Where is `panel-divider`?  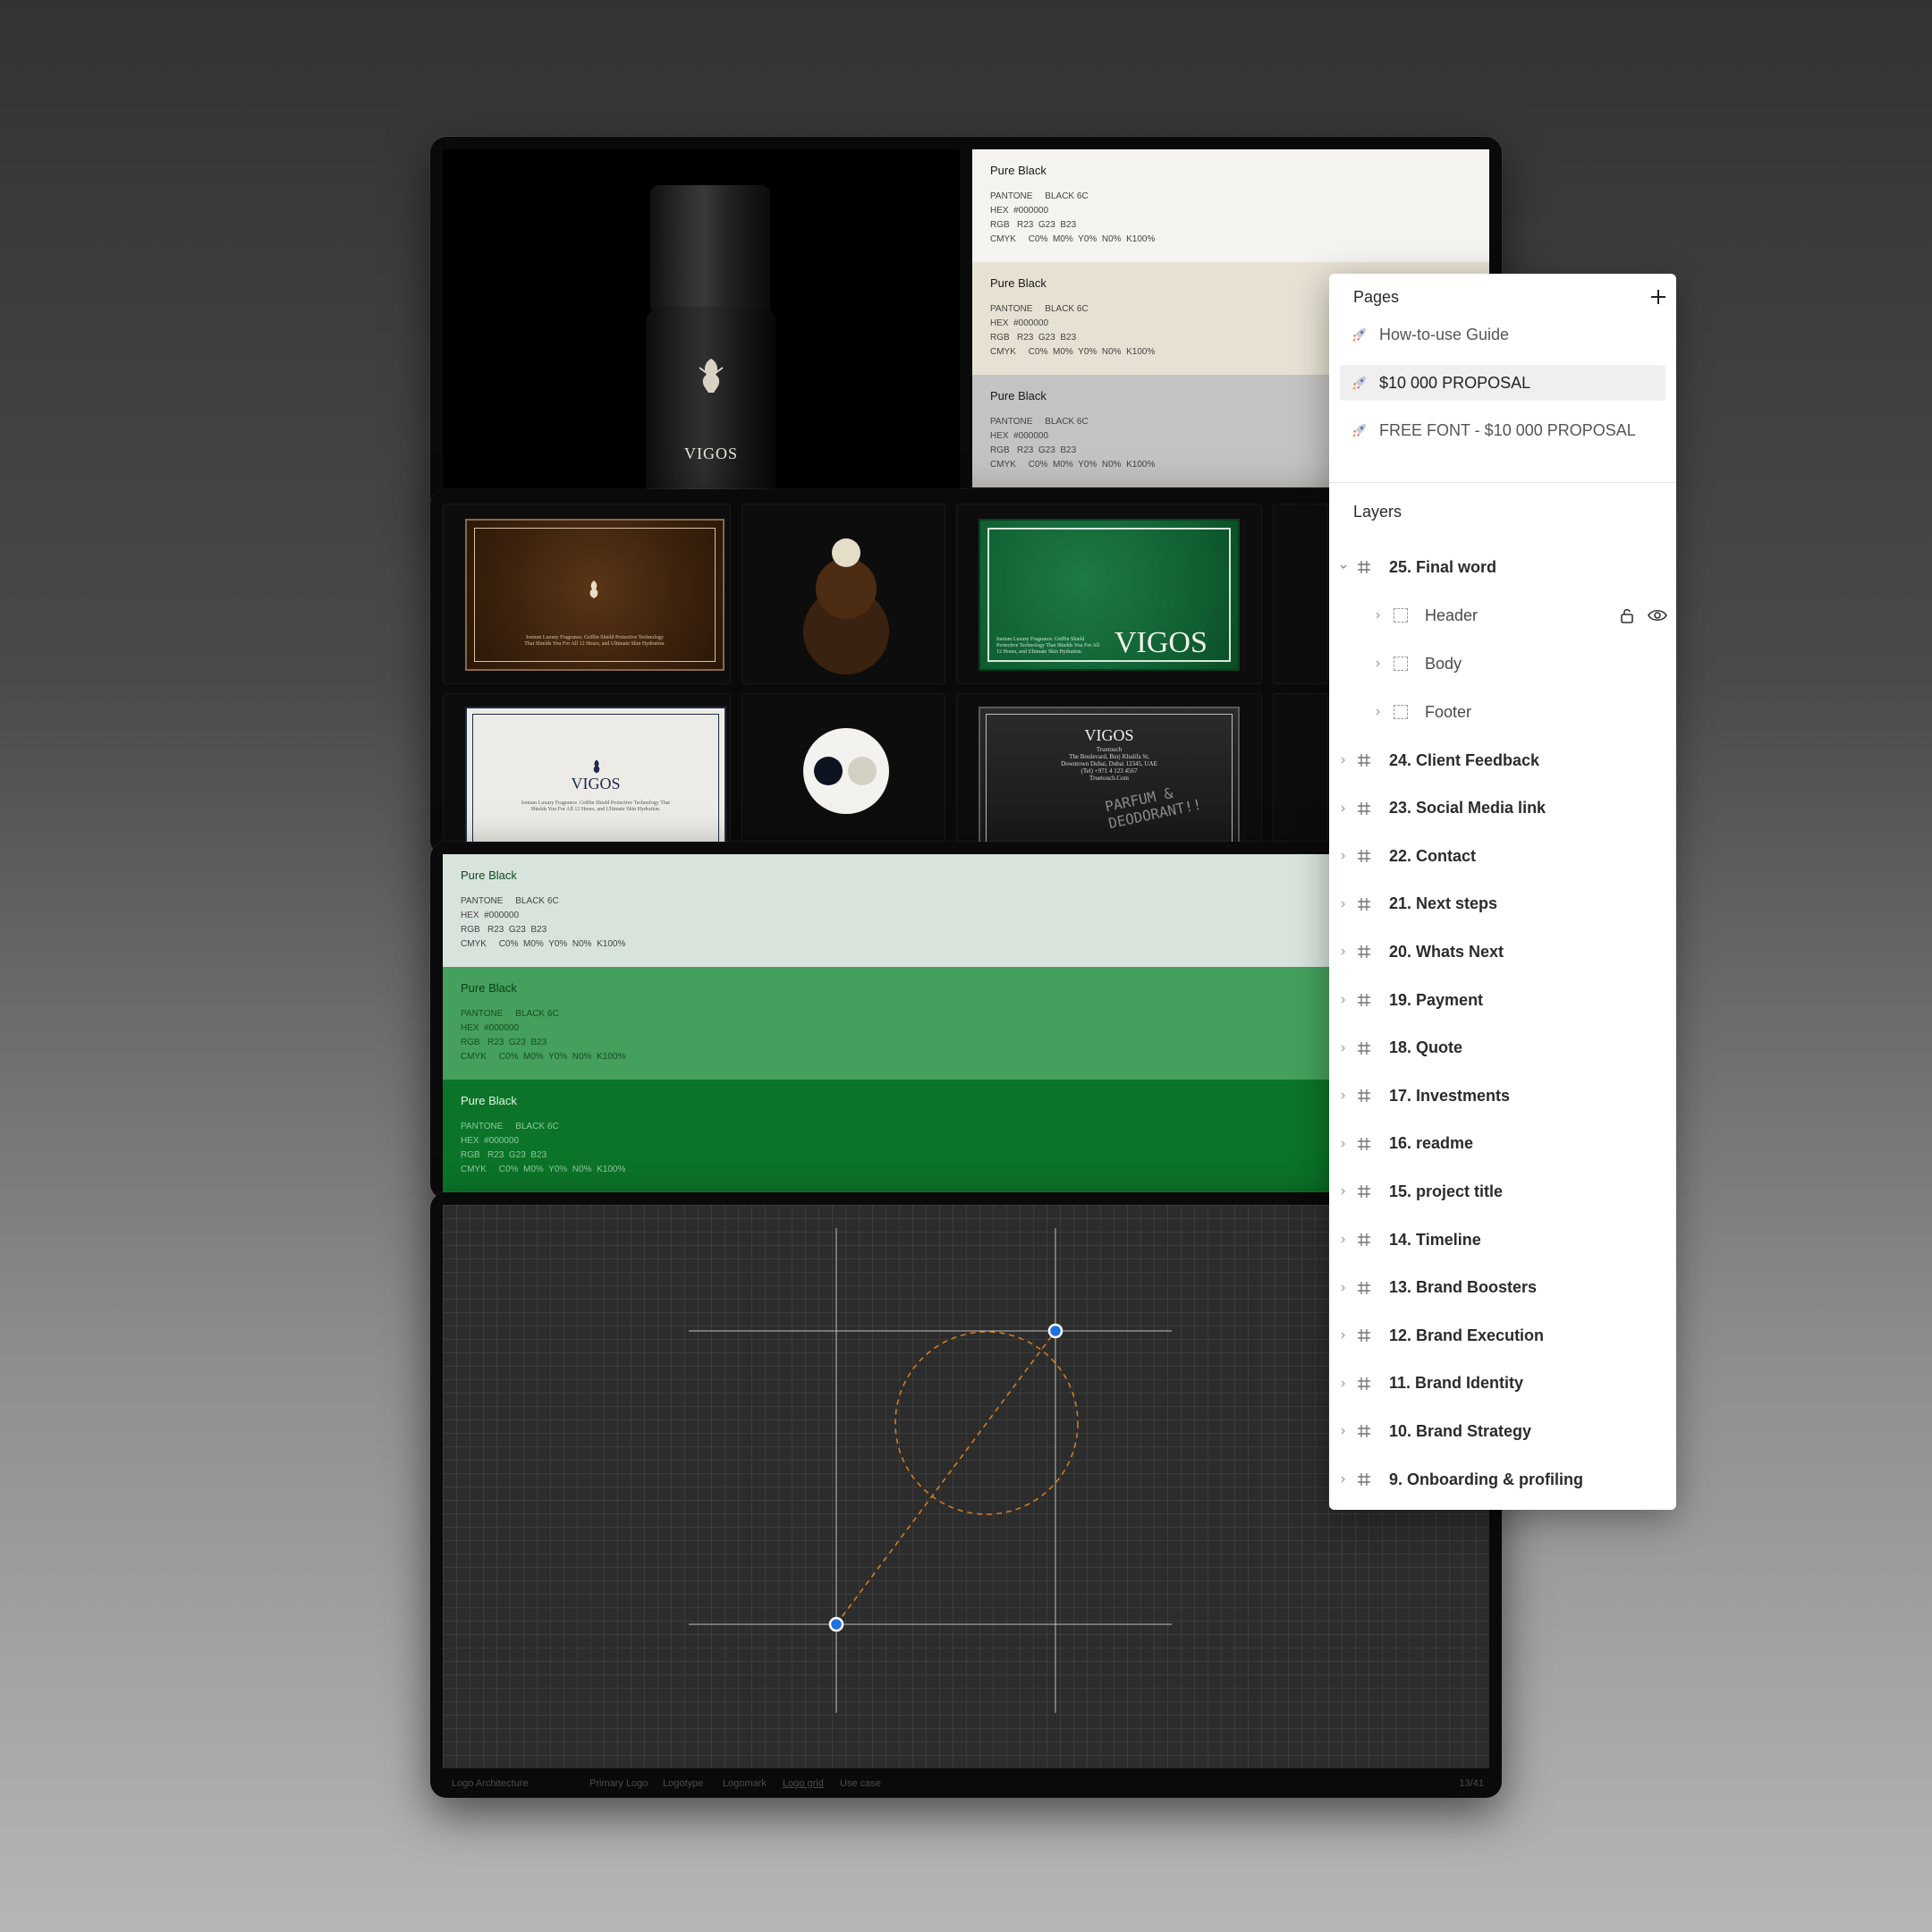
panel-divider is located at coordinates (1502, 482).